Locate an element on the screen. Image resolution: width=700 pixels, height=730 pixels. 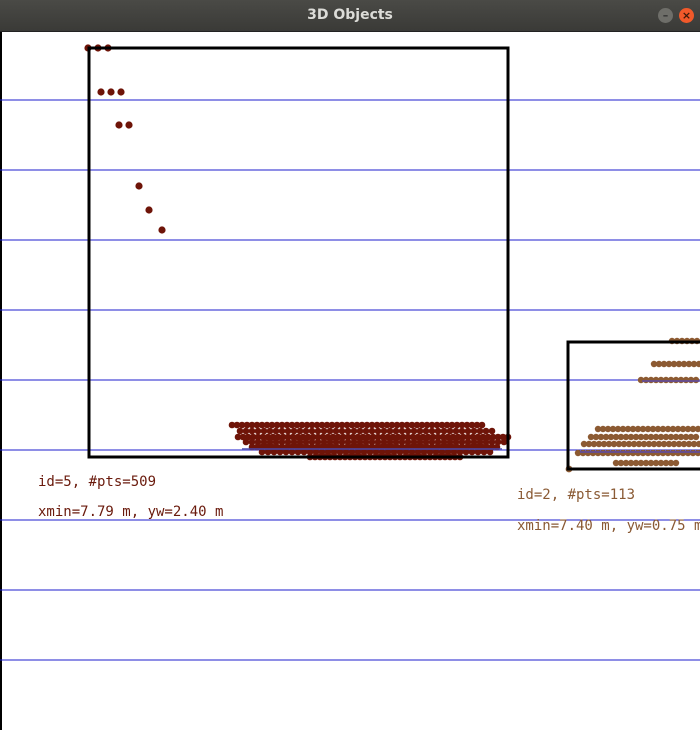
close-button: × is located at coordinates (686, 15).